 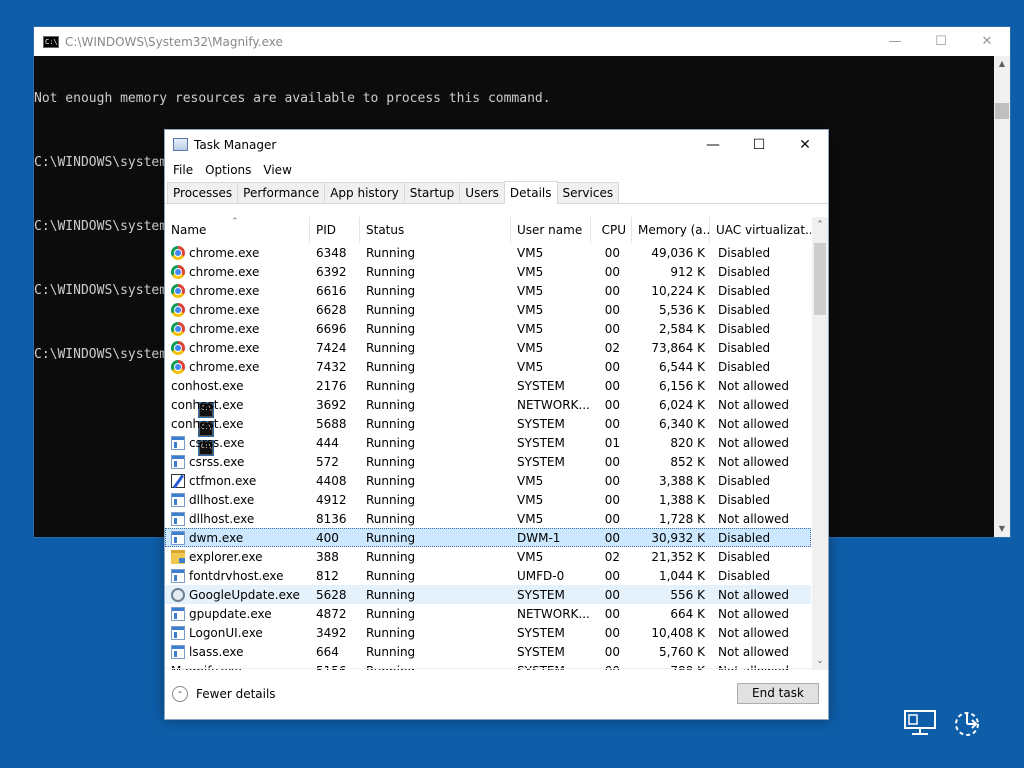 I want to click on cell-memory: 30,932 K, so click(x=678, y=537).